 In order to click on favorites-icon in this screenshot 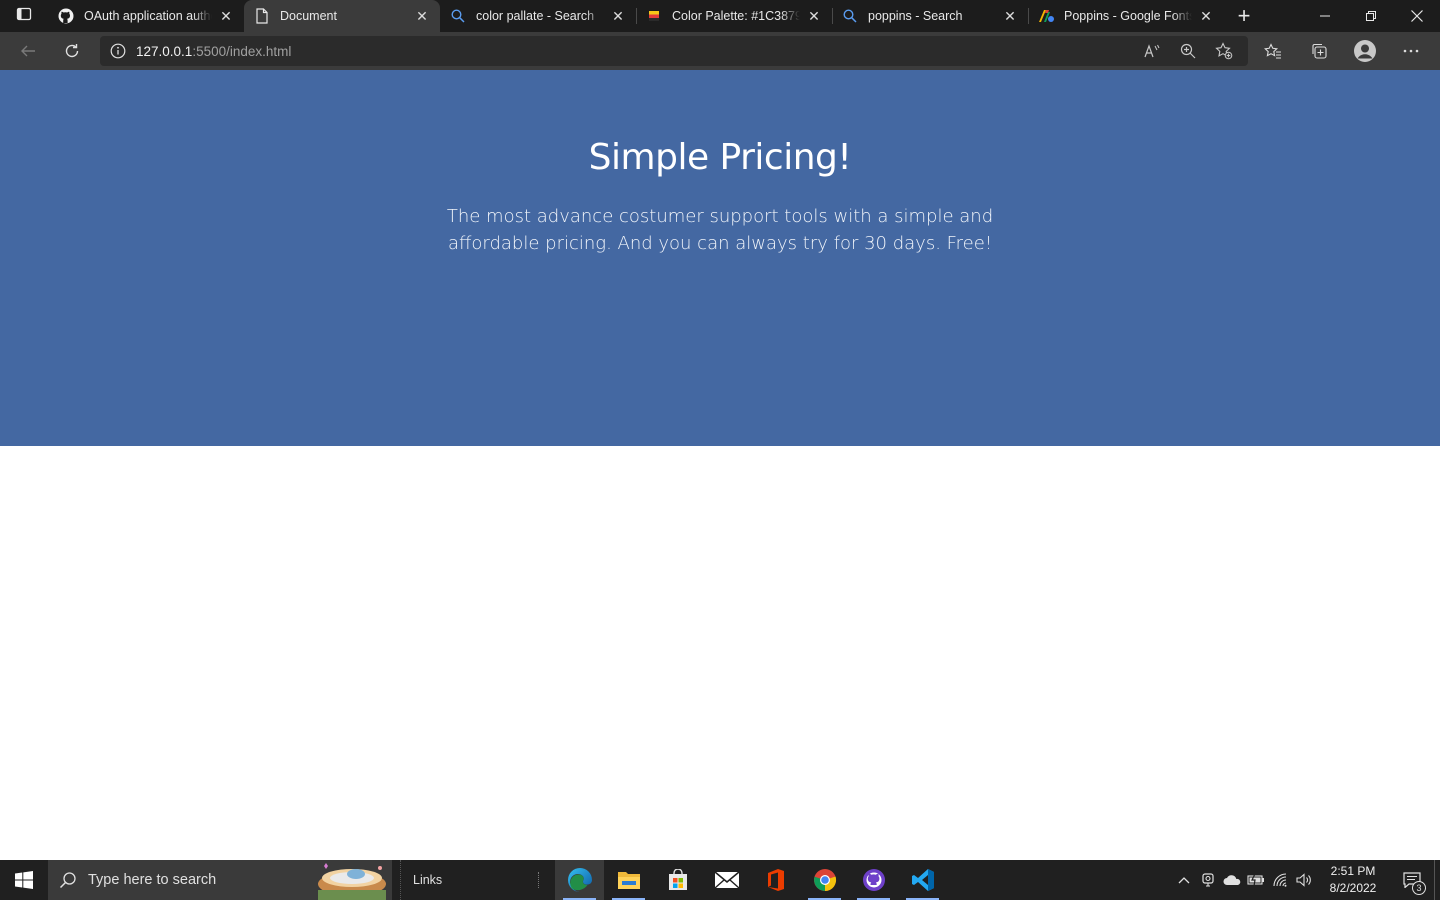, I will do `click(1272, 51)`.